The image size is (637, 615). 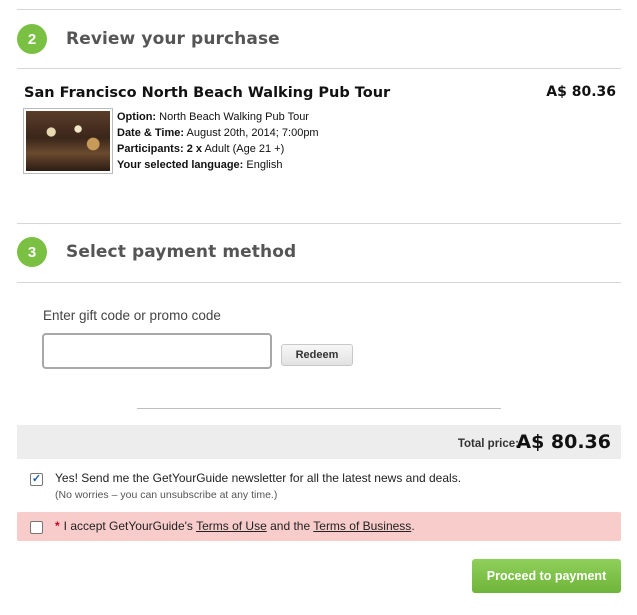 What do you see at coordinates (201, 149) in the screenshot?
I see `detail-participants: Participants: 2 x Adult (Age 21 +)` at bounding box center [201, 149].